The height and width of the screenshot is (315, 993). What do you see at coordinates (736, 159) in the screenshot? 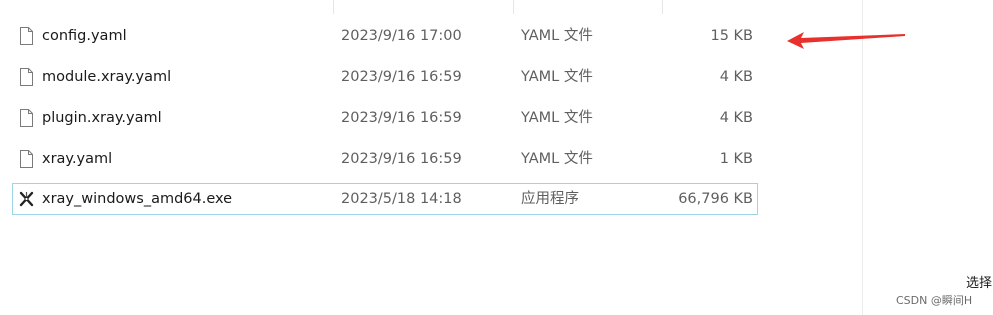
I see `file-size: 1 KB` at bounding box center [736, 159].